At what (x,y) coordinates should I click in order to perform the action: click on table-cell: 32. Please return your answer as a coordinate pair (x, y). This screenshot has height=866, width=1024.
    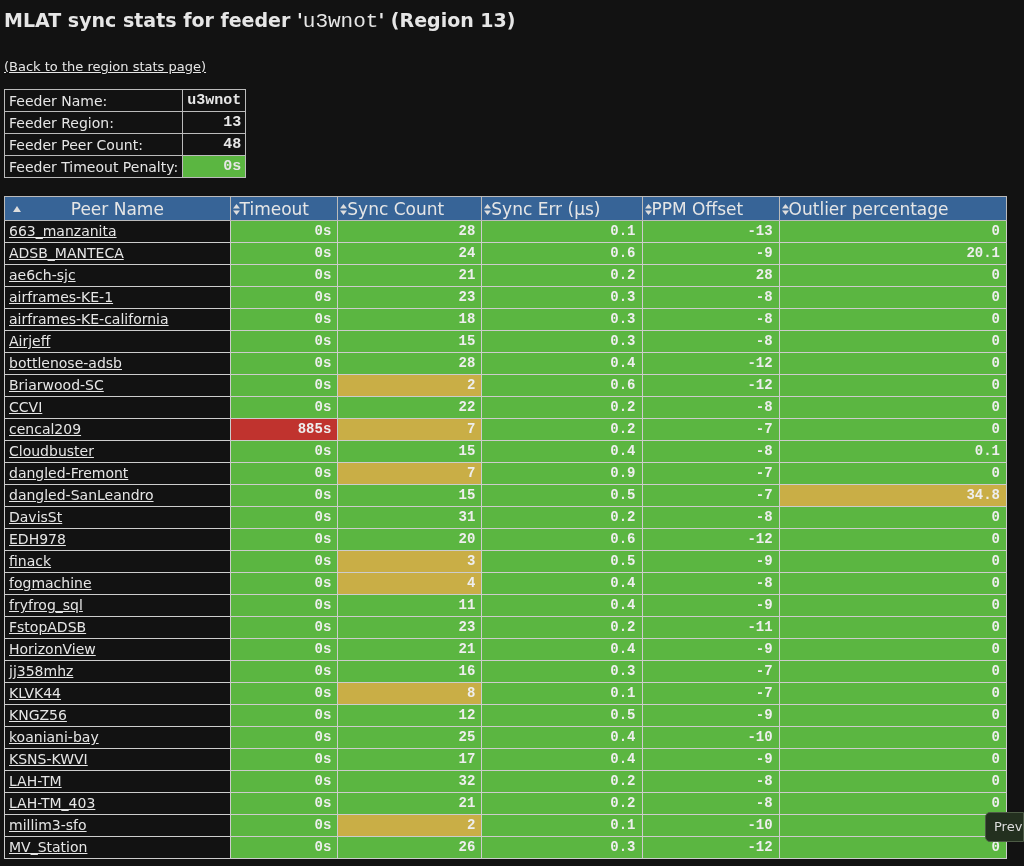
    Looking at the image, I should click on (409, 781).